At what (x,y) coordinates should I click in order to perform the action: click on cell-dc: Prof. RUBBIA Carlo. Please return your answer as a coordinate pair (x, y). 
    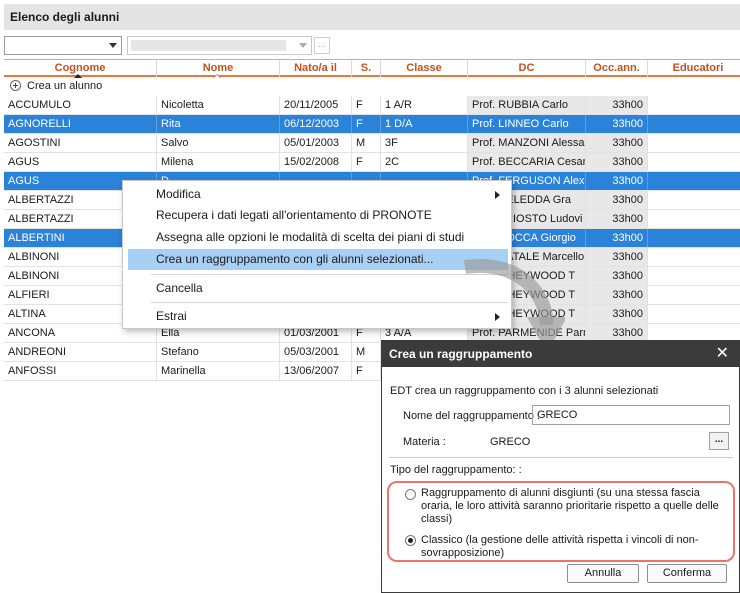
    Looking at the image, I should click on (527, 105).